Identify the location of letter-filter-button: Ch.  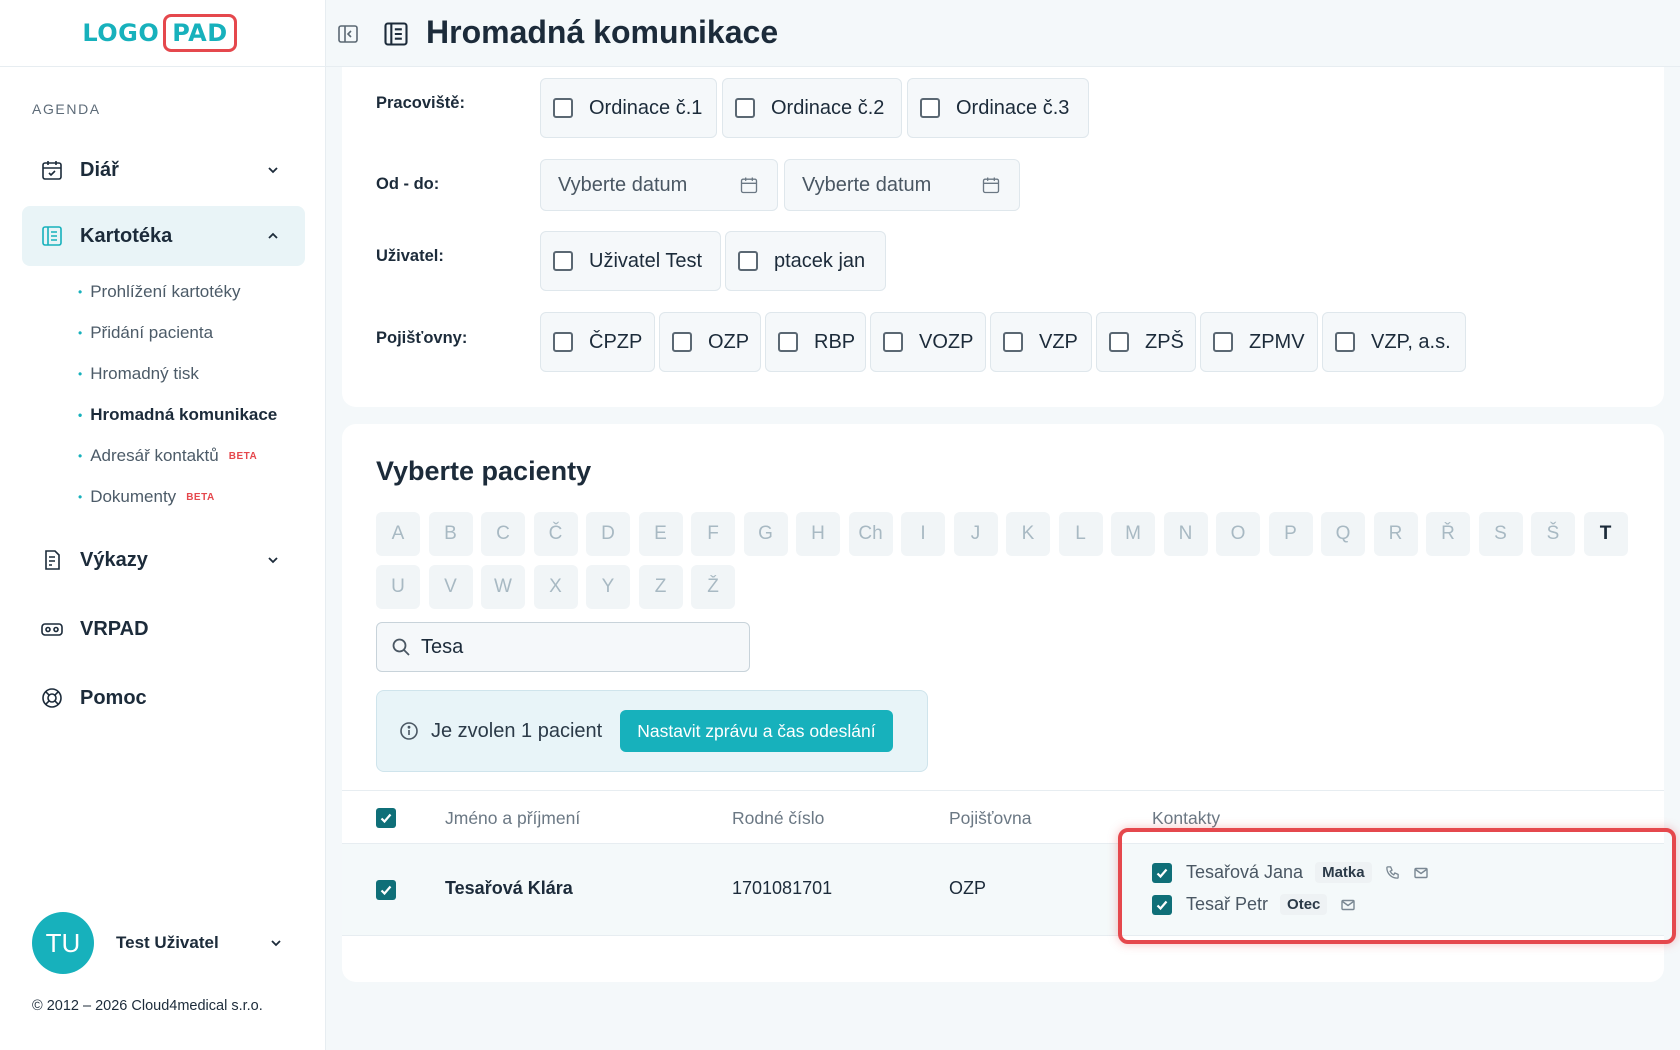
(870, 534).